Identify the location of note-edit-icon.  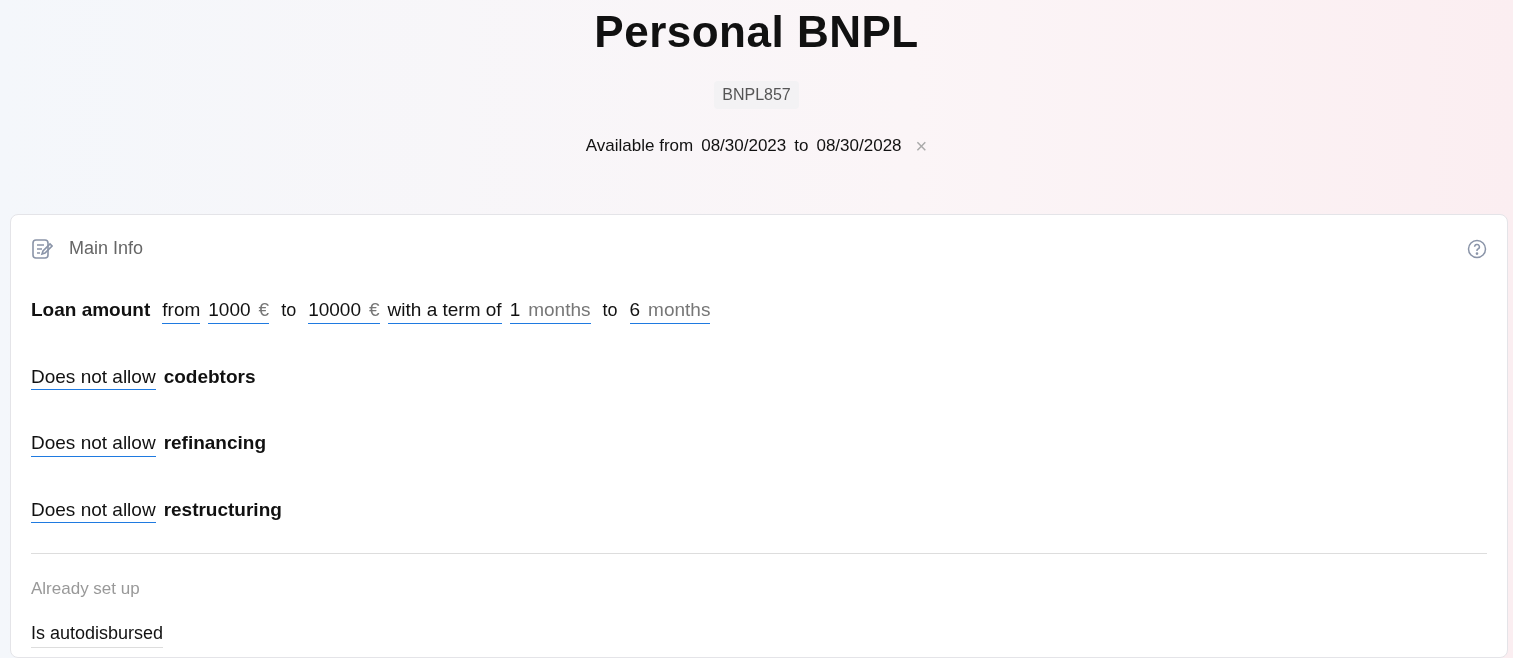
(42, 248).